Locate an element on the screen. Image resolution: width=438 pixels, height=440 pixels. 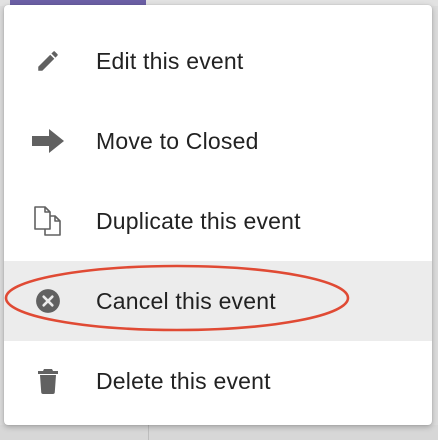
menu-item-label: Delete this event is located at coordinates (183, 380).